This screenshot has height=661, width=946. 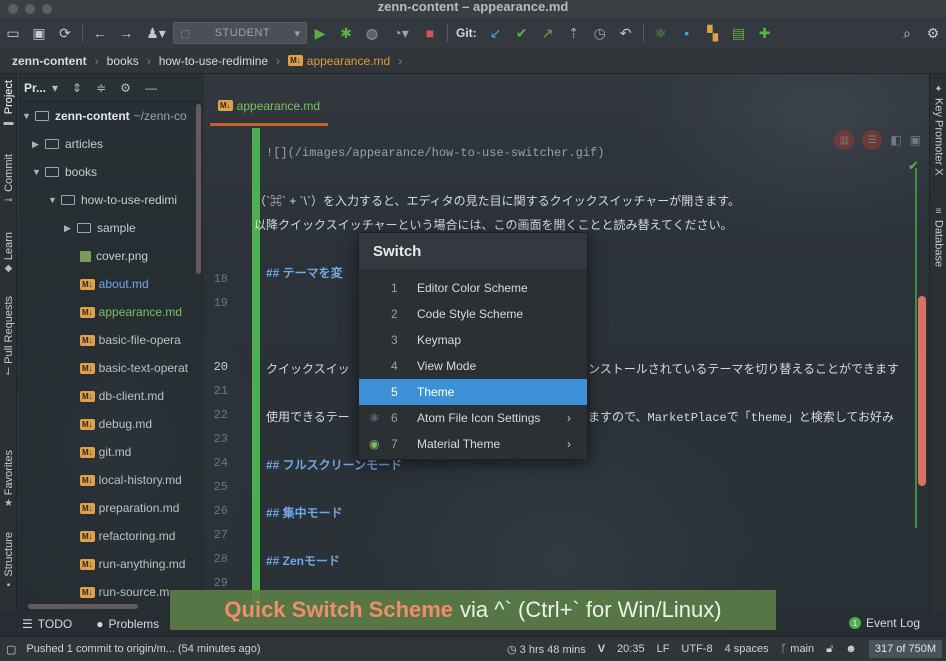 I want to click on scroll-from-source-icon: ≑, so click(x=101, y=88).